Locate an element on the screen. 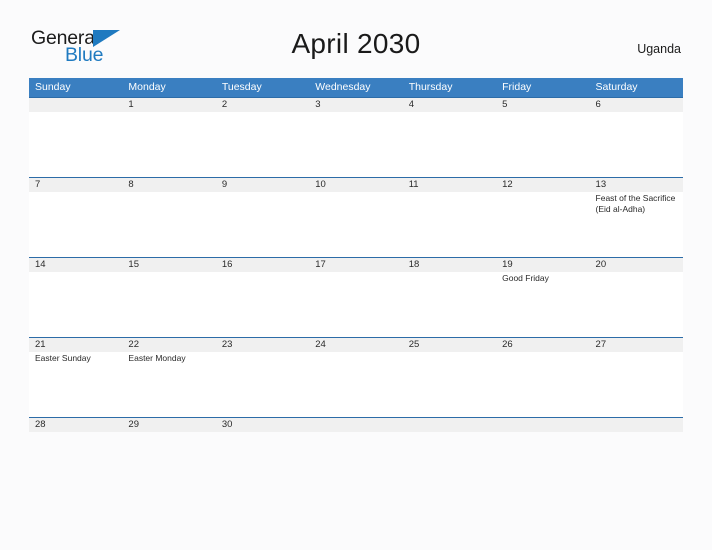 The width and height of the screenshot is (712, 550). day-number: 3 is located at coordinates (318, 104).